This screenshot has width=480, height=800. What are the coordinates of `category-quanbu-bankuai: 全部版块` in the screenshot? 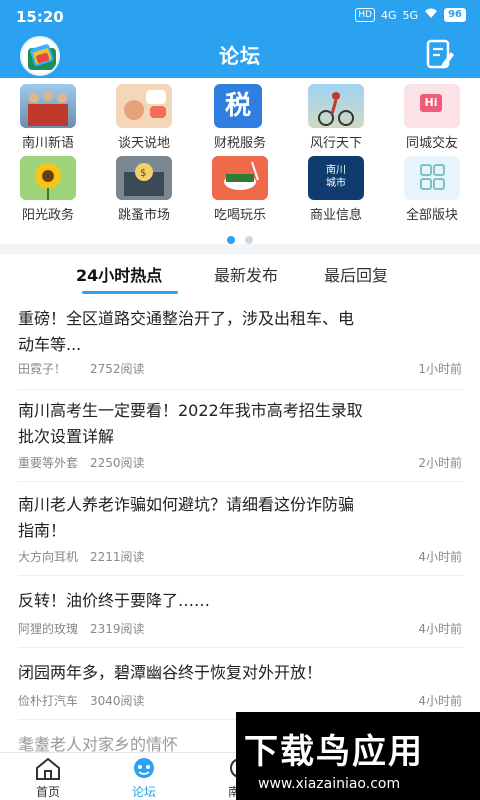 It's located at (432, 190).